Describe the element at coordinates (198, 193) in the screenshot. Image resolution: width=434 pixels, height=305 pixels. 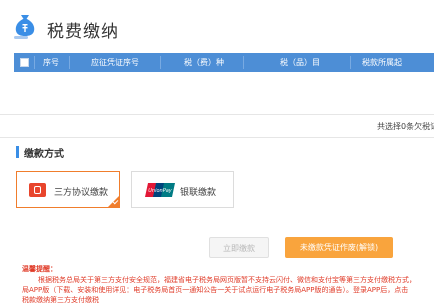
I see `unionpay-label: 银联缴款` at that location.